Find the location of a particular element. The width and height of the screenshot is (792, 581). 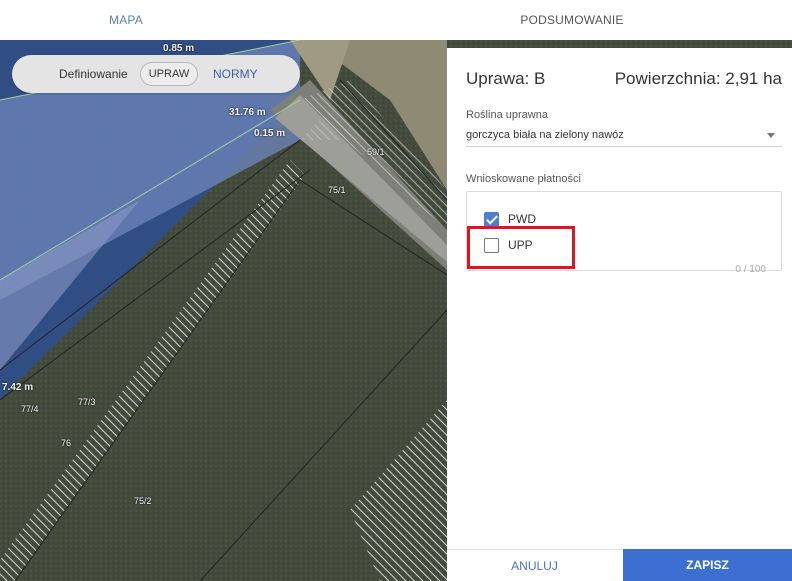

payments-label: Wnioskowane płatności is located at coordinates (523, 179).